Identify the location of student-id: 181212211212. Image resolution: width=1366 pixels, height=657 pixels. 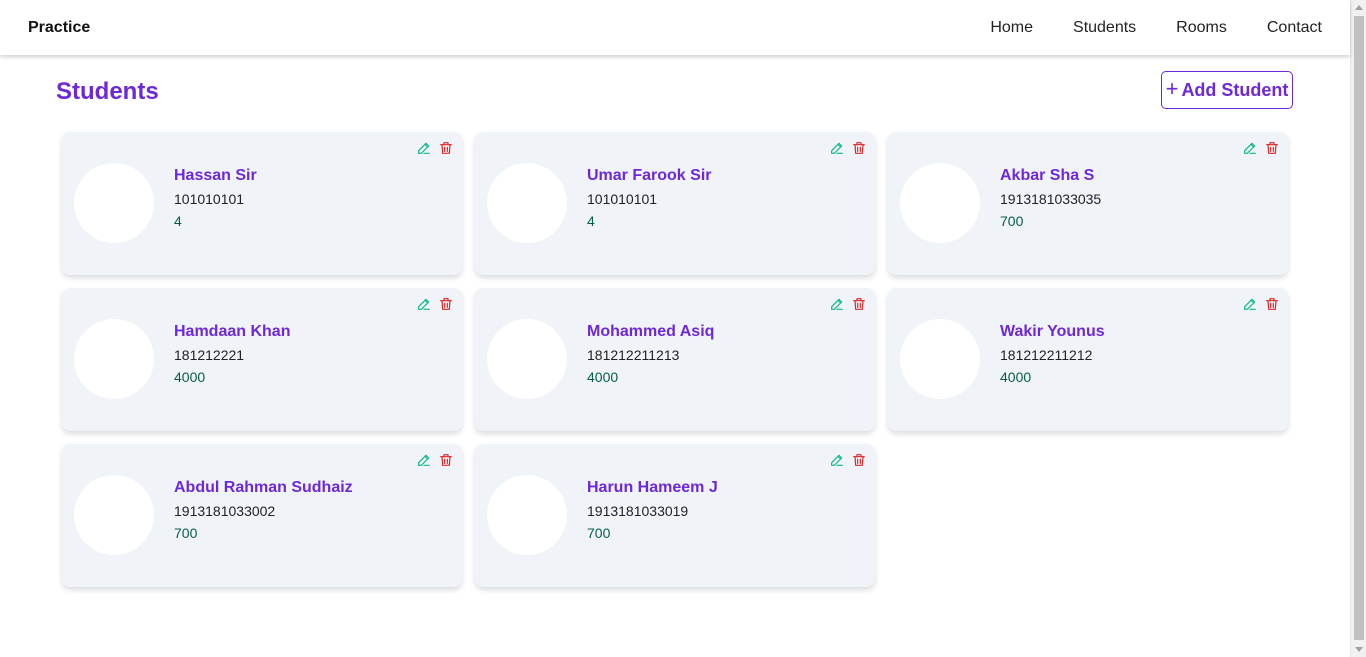
(1046, 355).